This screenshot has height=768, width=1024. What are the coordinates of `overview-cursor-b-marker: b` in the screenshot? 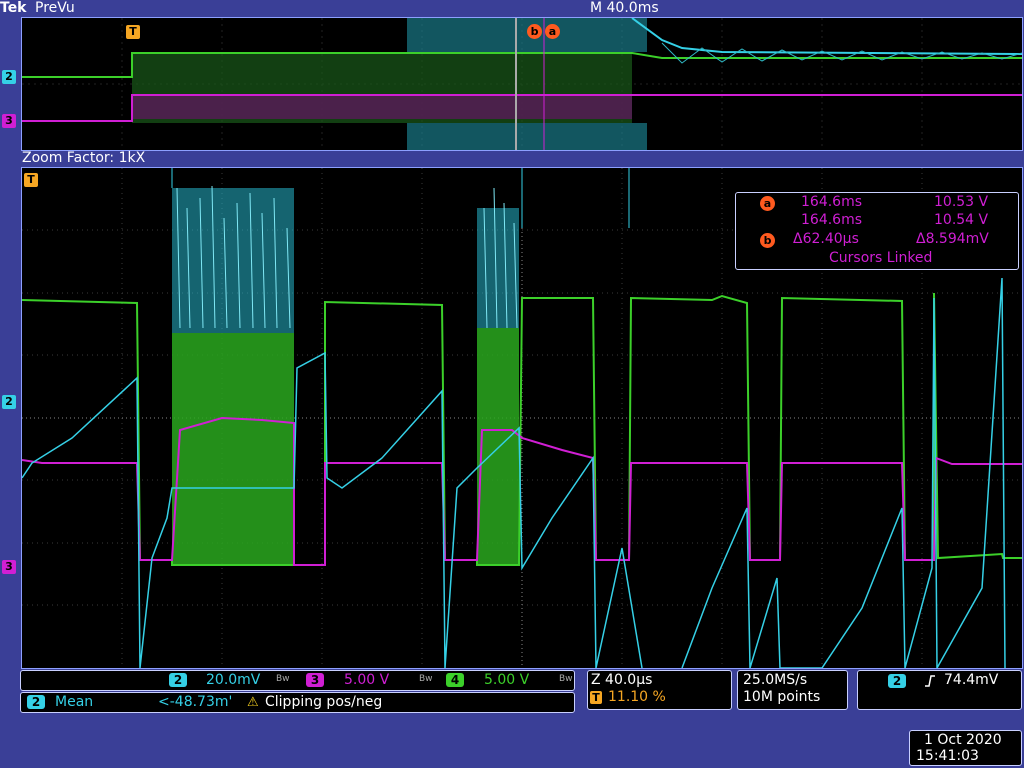 It's located at (534, 31).